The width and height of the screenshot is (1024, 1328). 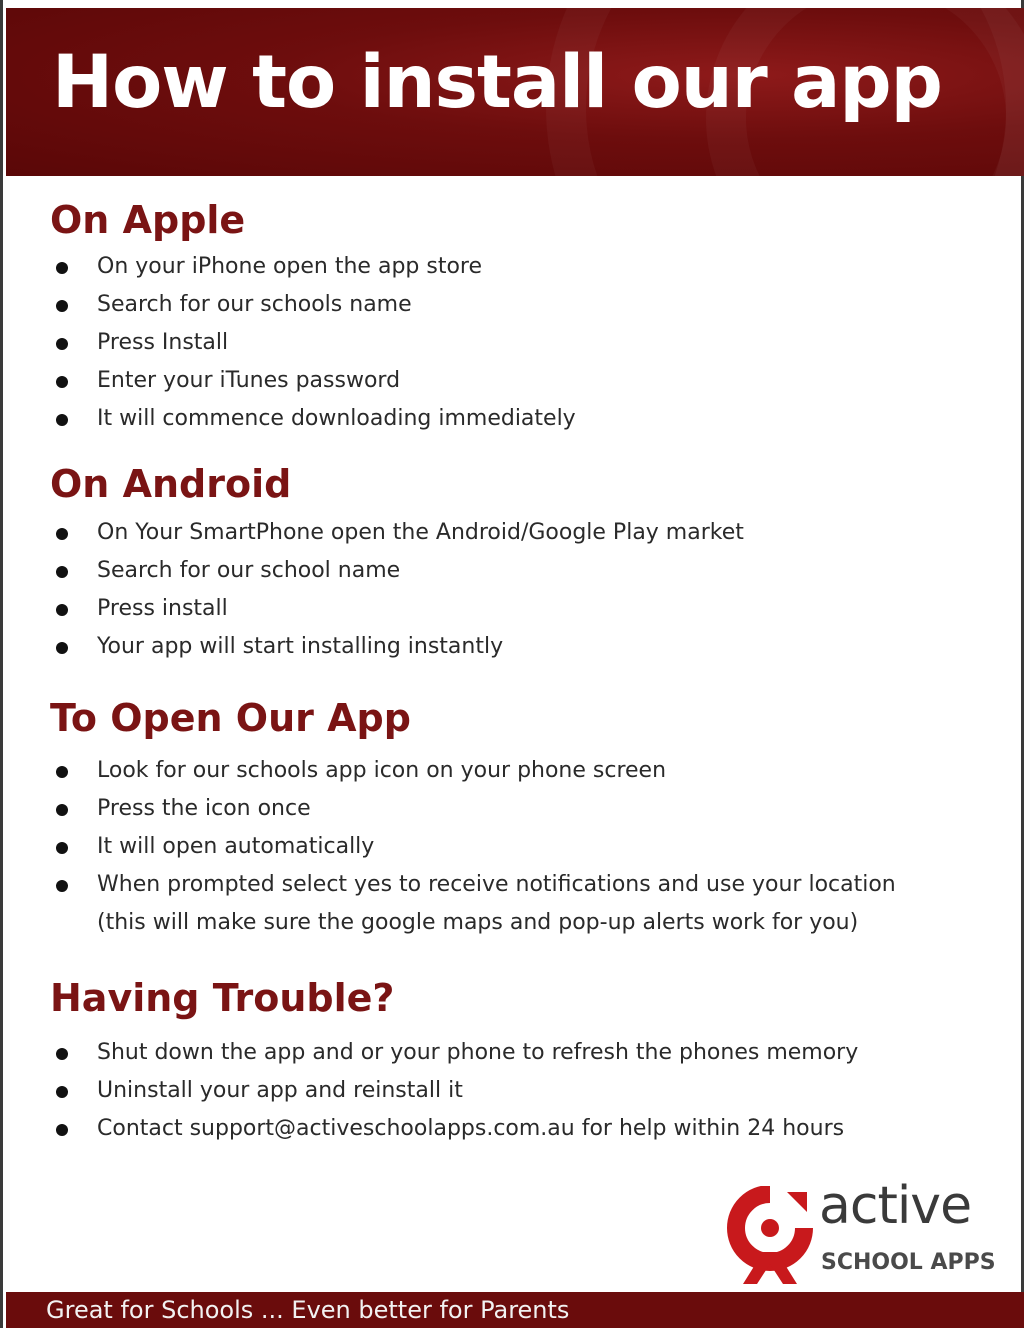 I want to click on list-item: It will commence downloading immediately, so click(x=289, y=419).